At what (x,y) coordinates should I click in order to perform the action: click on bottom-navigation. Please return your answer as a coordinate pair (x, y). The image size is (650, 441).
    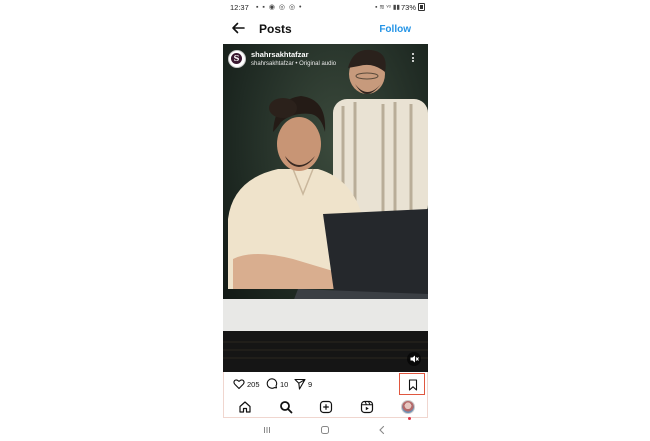
    Looking at the image, I should click on (325, 408).